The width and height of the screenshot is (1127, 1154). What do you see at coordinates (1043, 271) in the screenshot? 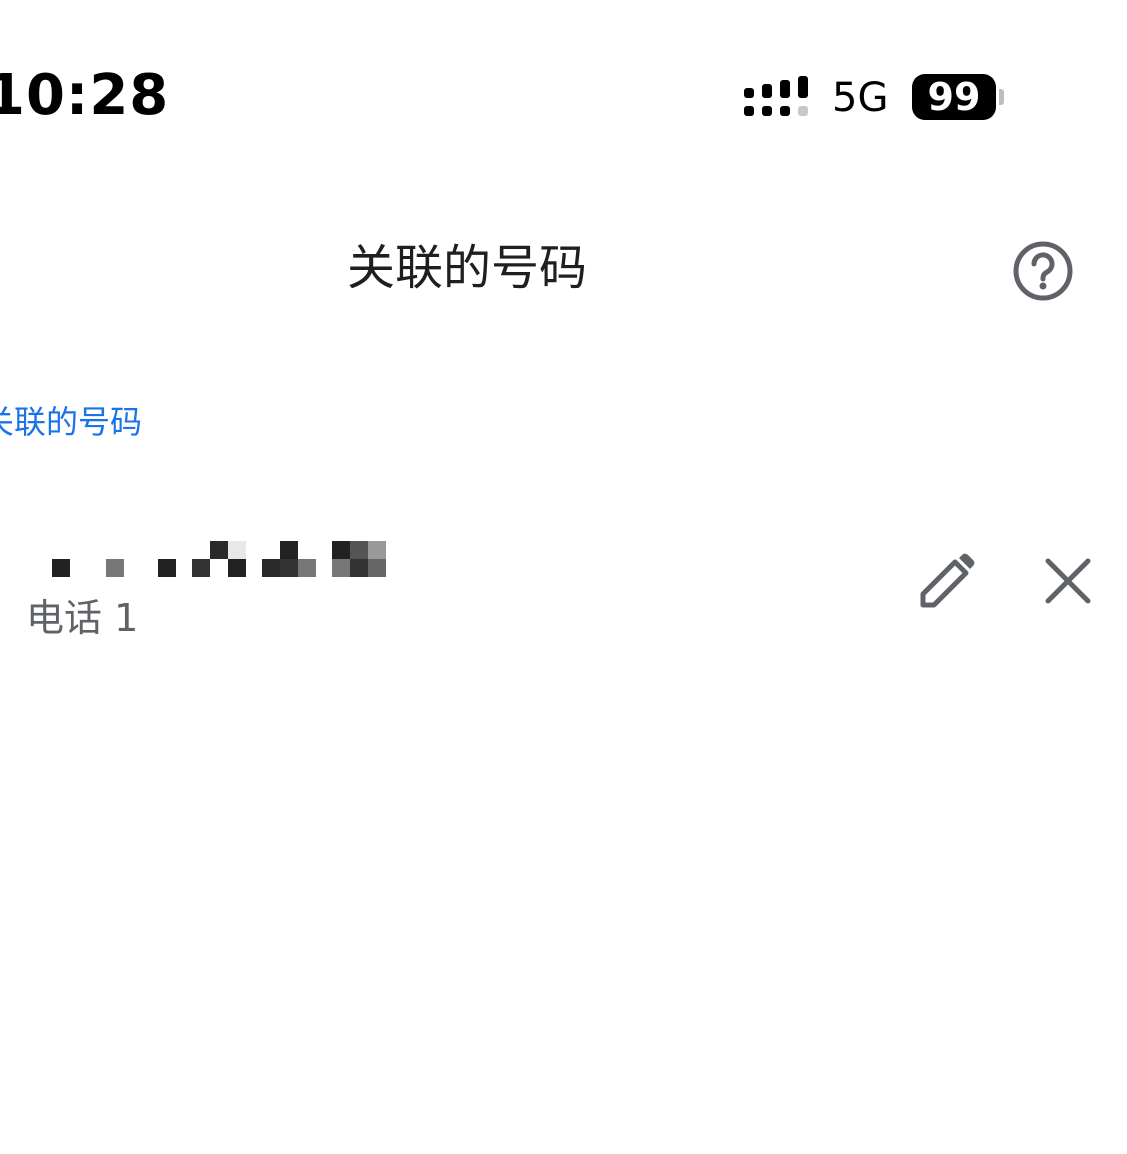
I see `help-circle-icon` at bounding box center [1043, 271].